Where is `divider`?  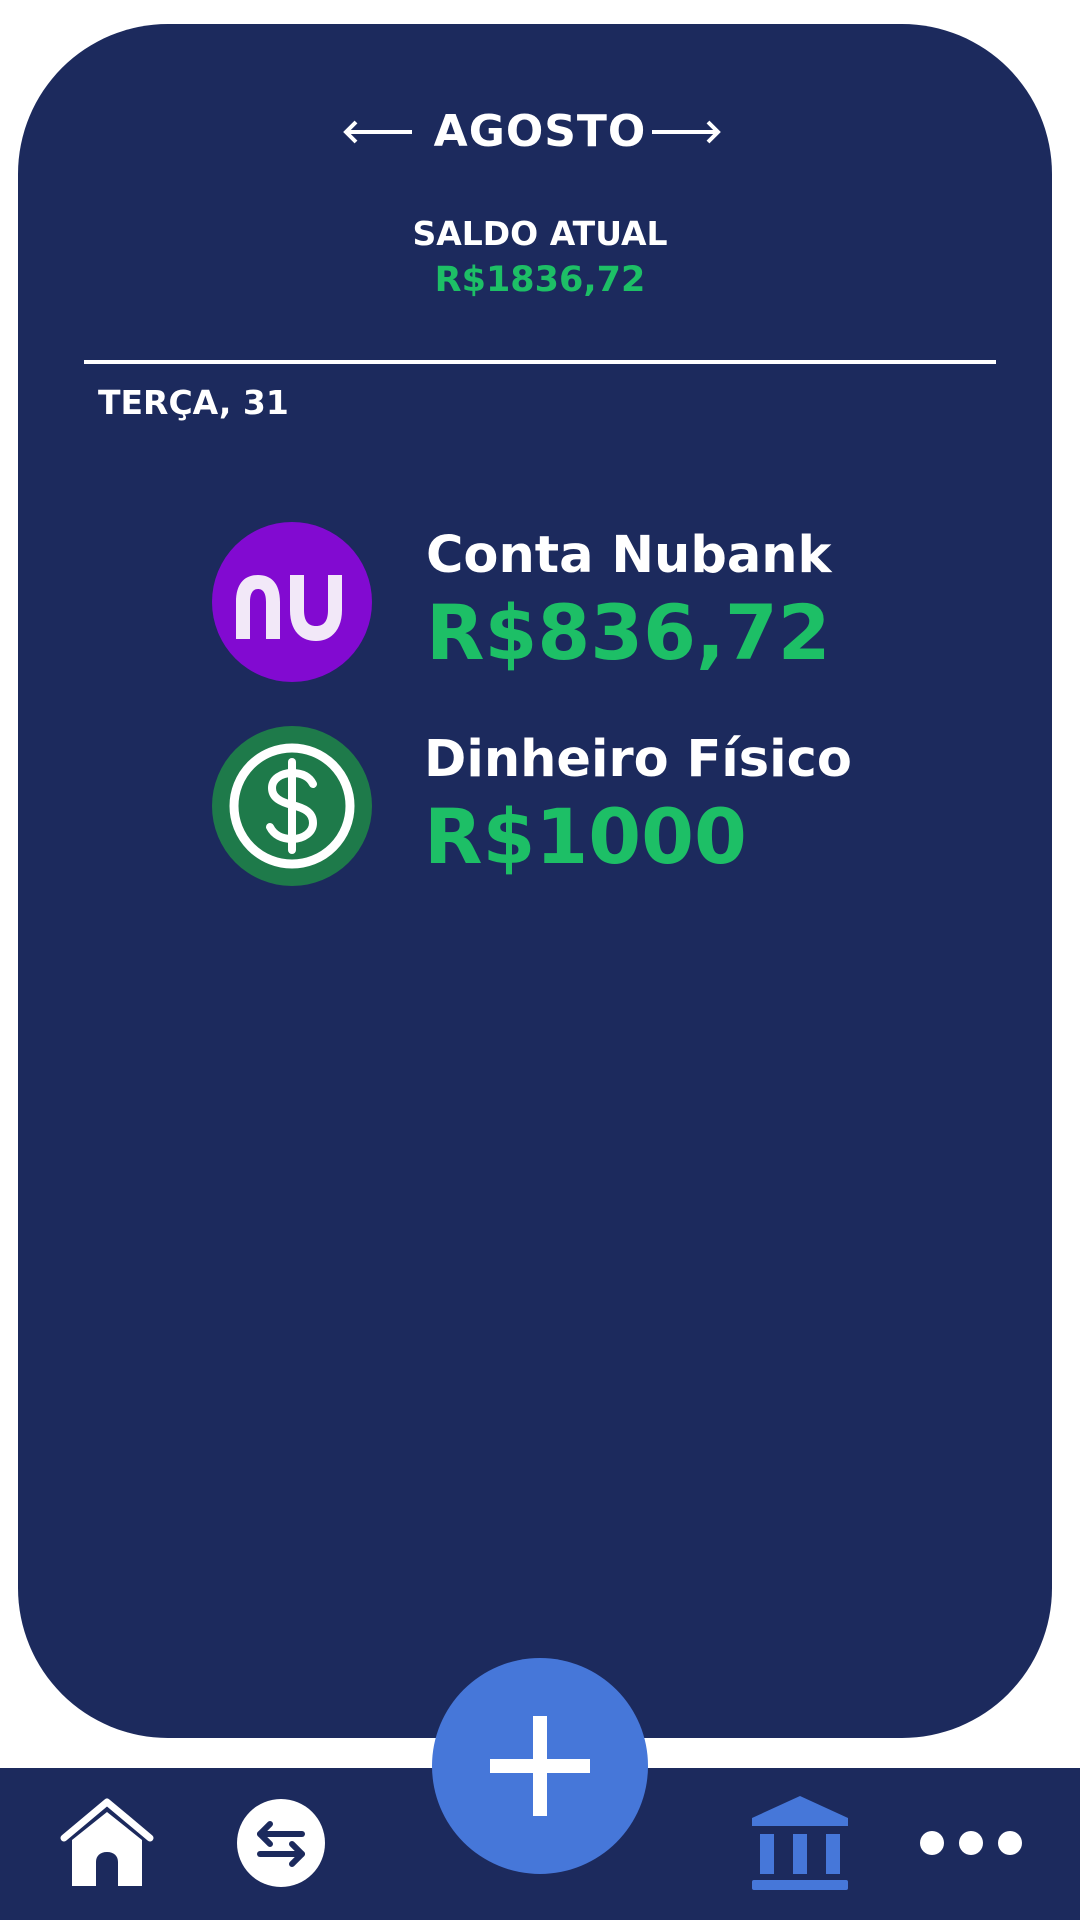 divider is located at coordinates (540, 362).